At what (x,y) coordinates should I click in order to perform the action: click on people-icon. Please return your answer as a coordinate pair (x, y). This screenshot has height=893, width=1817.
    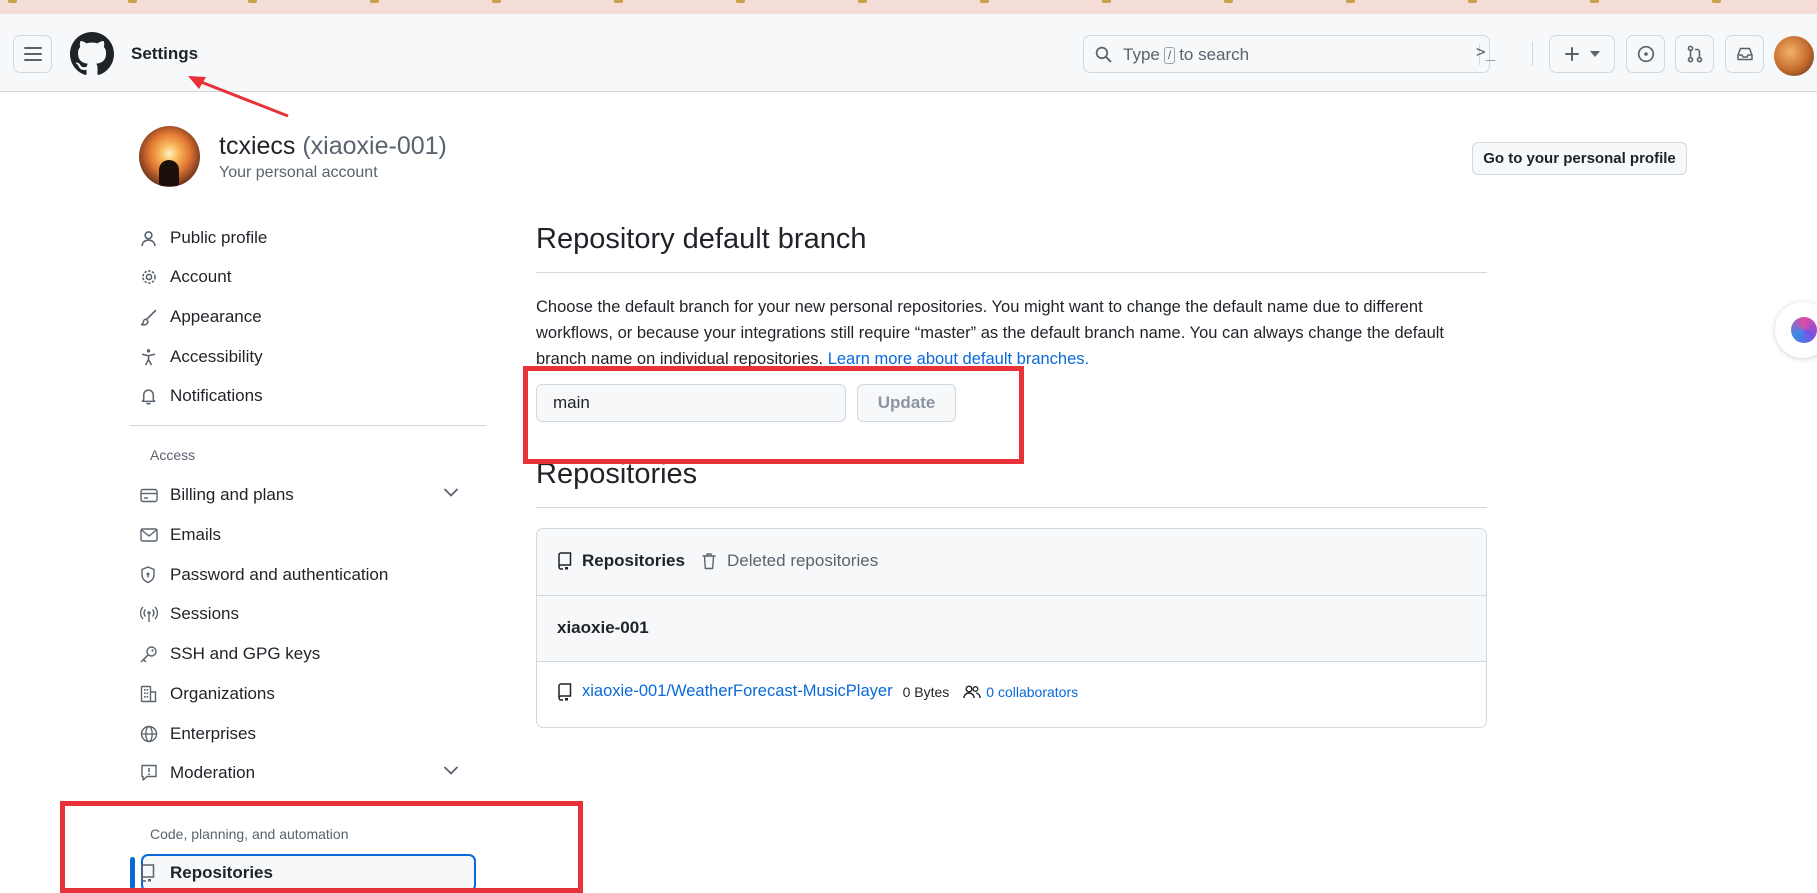
    Looking at the image, I should click on (972, 691).